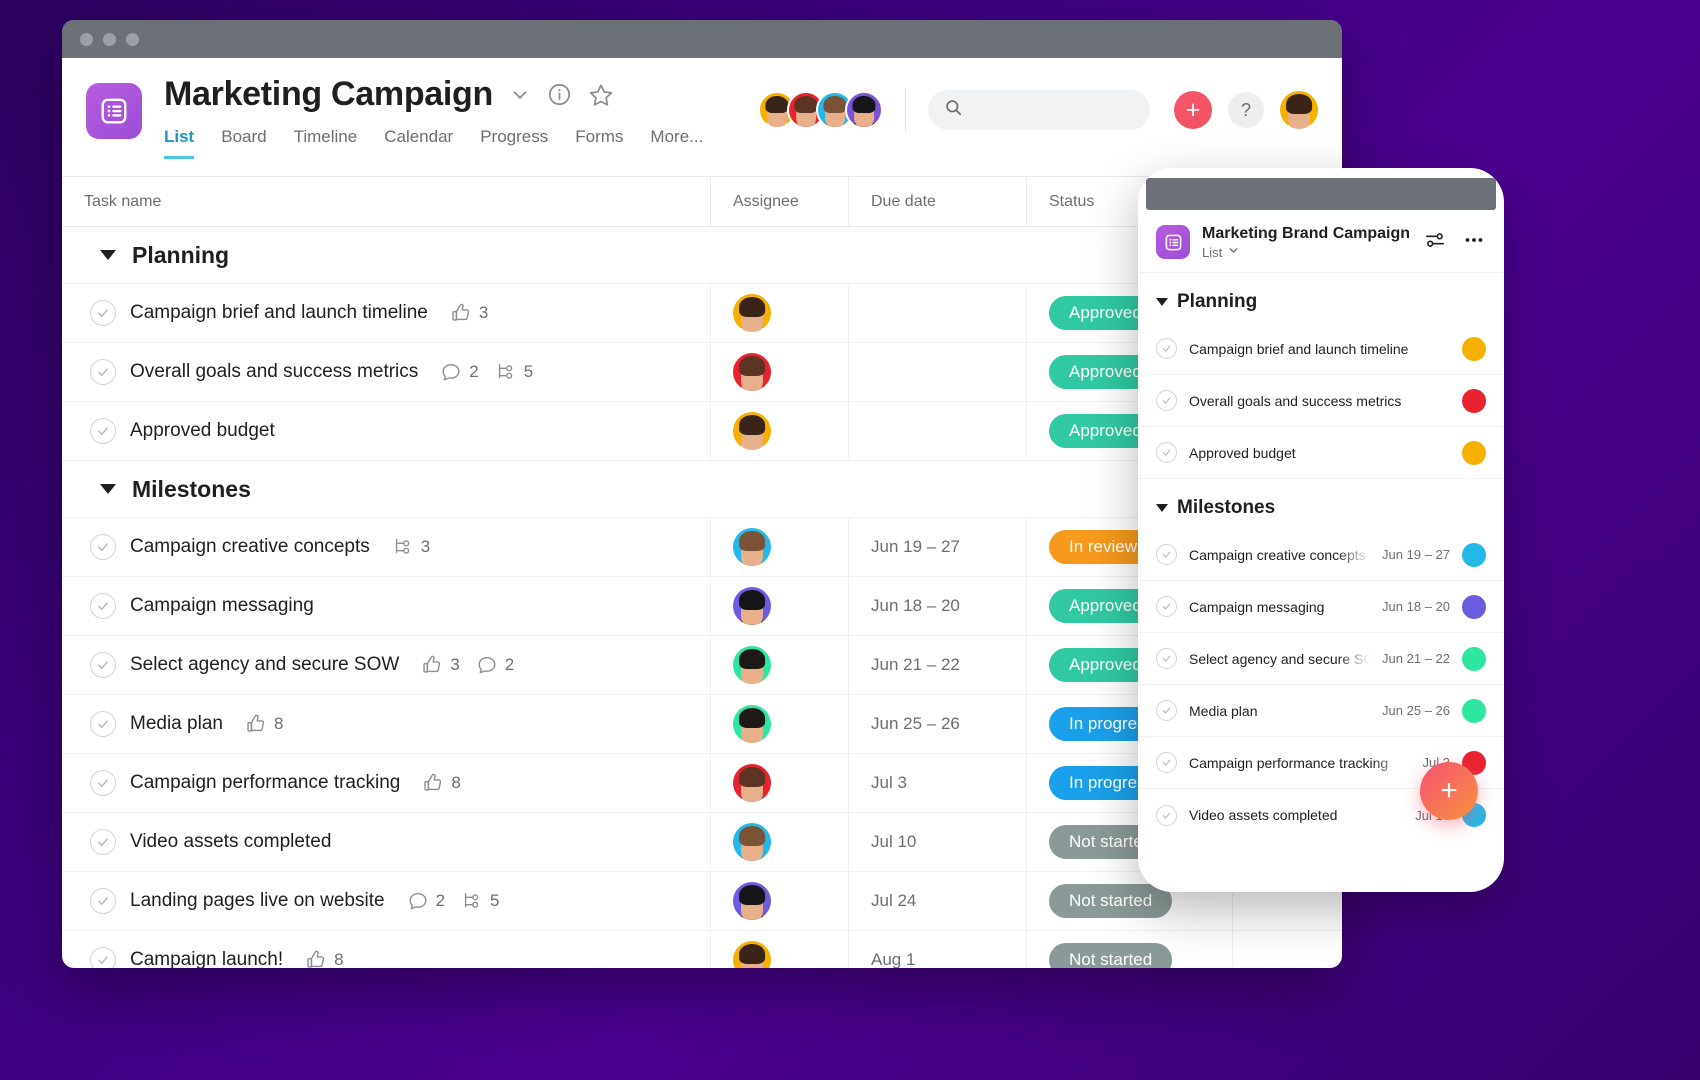 Image resolution: width=1700 pixels, height=1080 pixels. I want to click on tab-board: Board, so click(243, 143).